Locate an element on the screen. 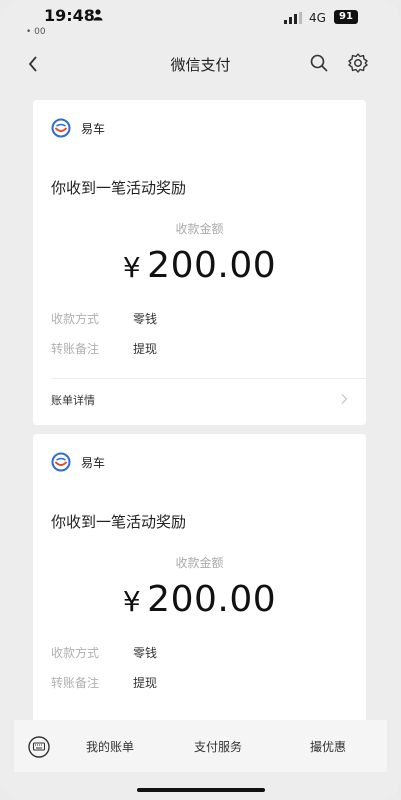 The image size is (401, 800). status-bar: 19:48 • 00 4G 91 is located at coordinates (200, 21).